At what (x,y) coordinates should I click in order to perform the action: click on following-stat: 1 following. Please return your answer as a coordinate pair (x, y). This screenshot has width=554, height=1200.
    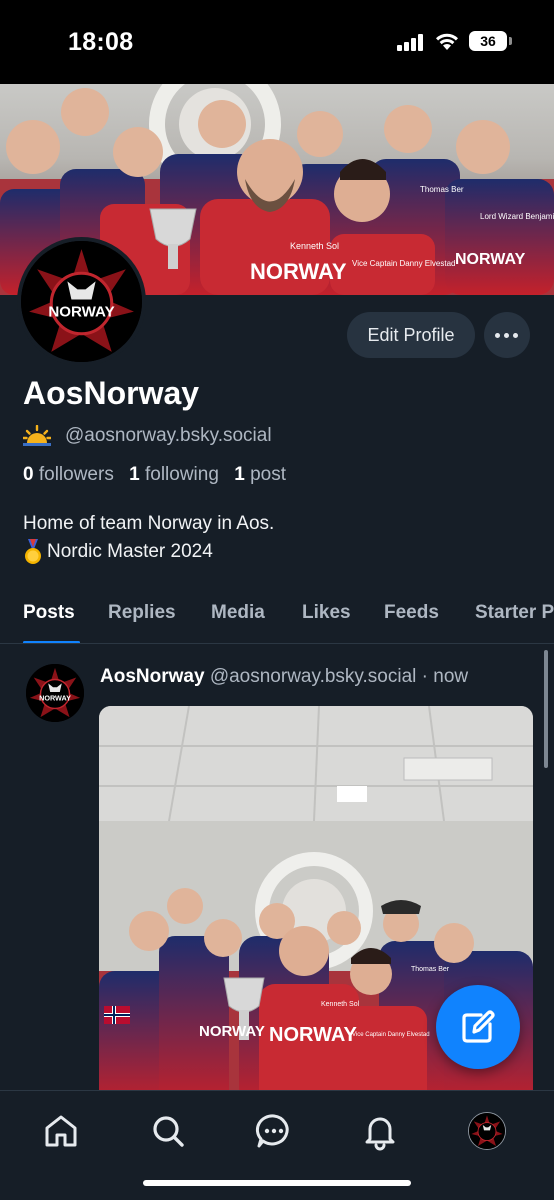
    Looking at the image, I should click on (174, 474).